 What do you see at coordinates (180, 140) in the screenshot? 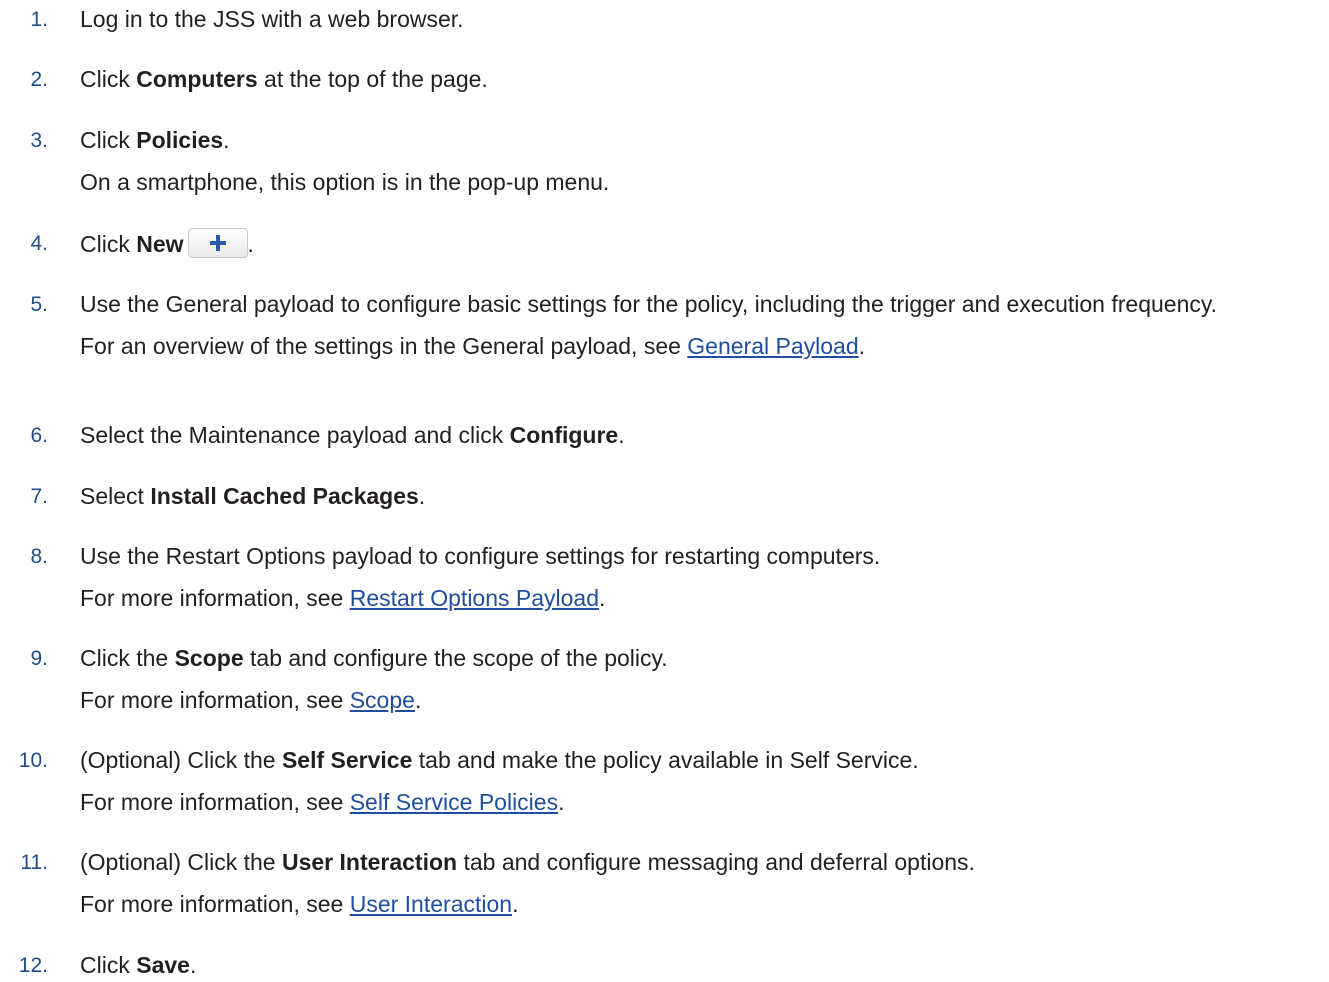
I see `ui-term-policies: Policies` at bounding box center [180, 140].